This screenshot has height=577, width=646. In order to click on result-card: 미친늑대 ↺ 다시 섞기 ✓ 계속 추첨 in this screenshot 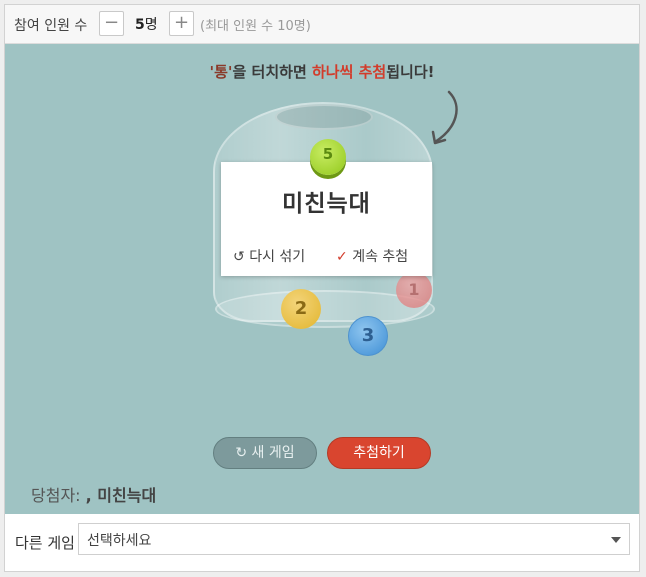, I will do `click(326, 219)`.